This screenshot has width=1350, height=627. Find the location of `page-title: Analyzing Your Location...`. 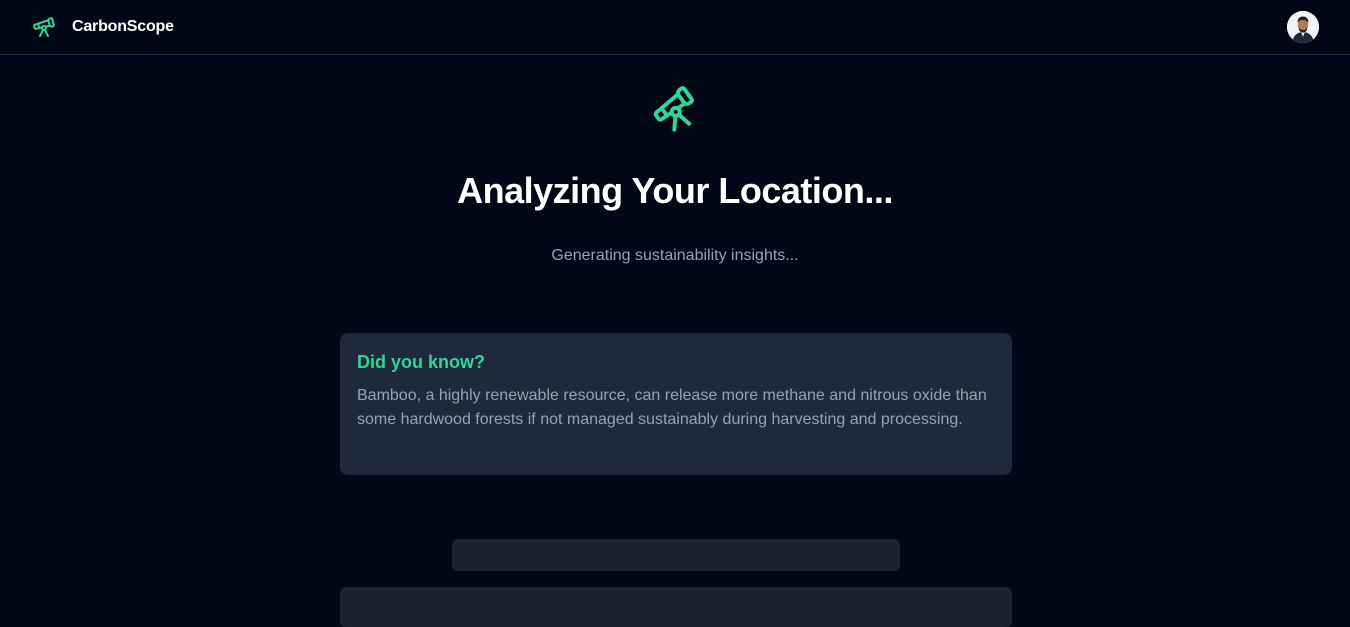

page-title: Analyzing Your Location... is located at coordinates (675, 190).